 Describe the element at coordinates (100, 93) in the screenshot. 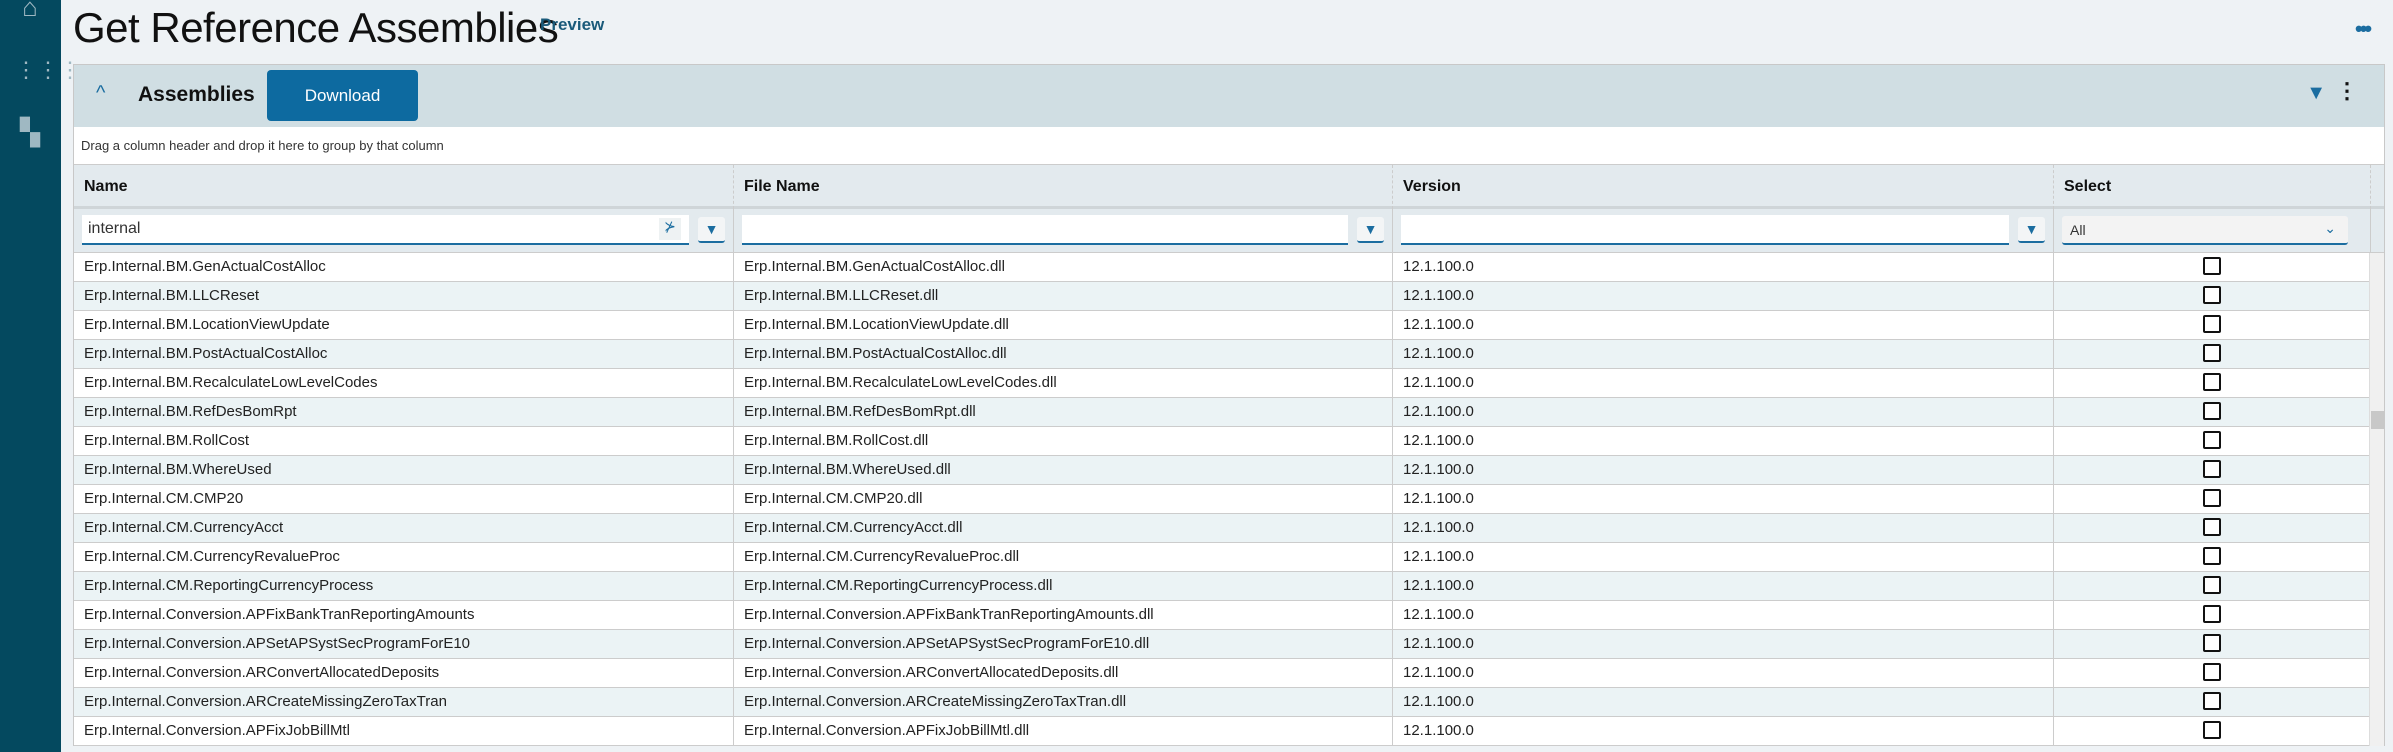

I see `collapse-chevron-icon: ^` at that location.